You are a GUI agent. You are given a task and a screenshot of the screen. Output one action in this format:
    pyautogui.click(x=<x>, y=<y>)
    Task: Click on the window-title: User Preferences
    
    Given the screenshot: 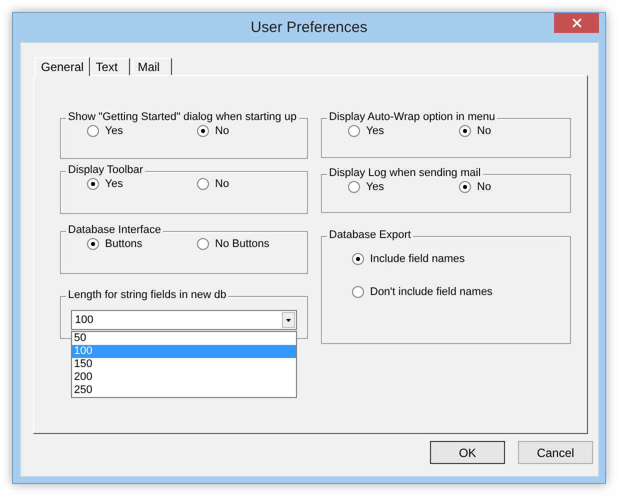 What is the action you would take?
    pyautogui.click(x=309, y=27)
    